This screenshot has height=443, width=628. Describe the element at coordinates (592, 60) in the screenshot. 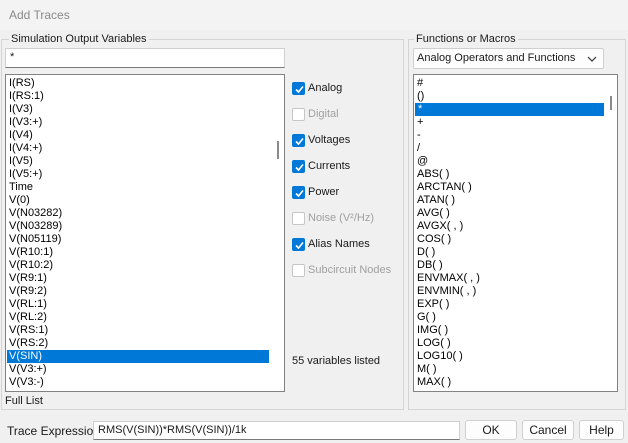

I see `chevron-down-icon` at that location.